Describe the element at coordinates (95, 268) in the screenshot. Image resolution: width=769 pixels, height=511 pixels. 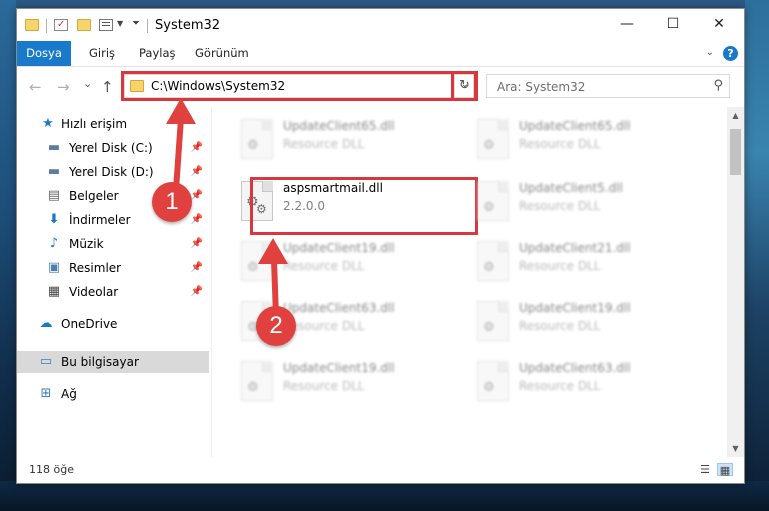
I see `sidebar-item-label: Resimler` at that location.